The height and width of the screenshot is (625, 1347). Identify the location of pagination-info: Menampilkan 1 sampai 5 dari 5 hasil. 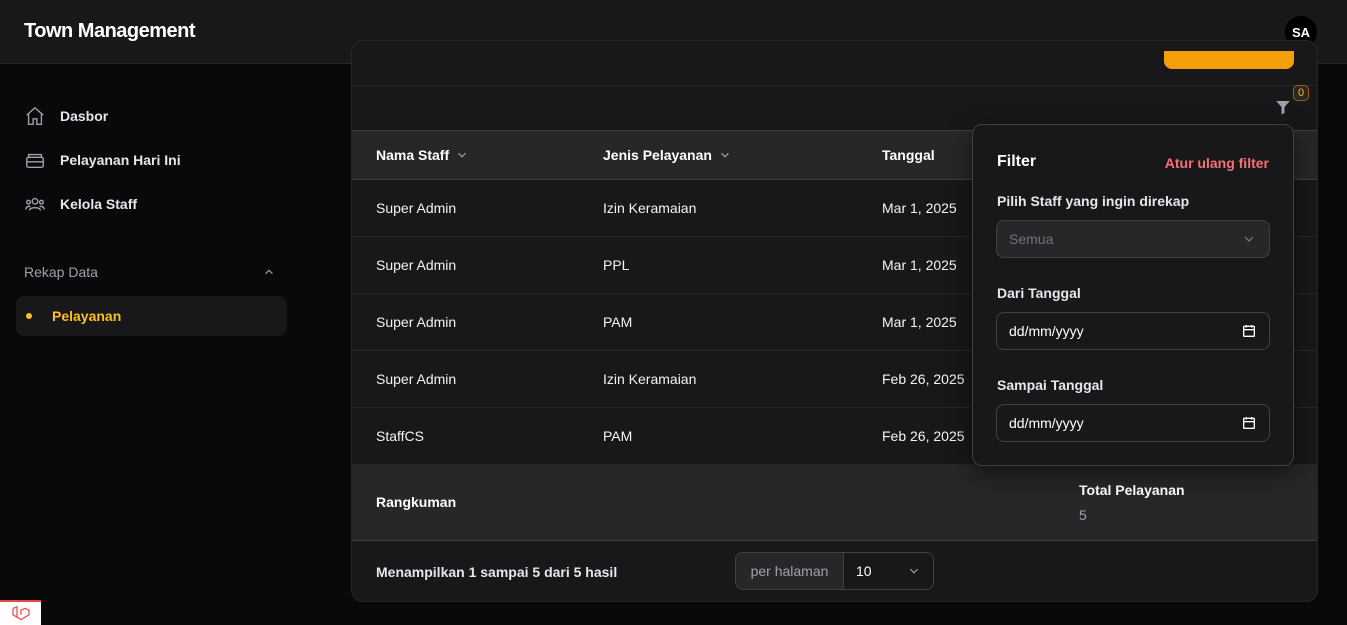
(497, 572).